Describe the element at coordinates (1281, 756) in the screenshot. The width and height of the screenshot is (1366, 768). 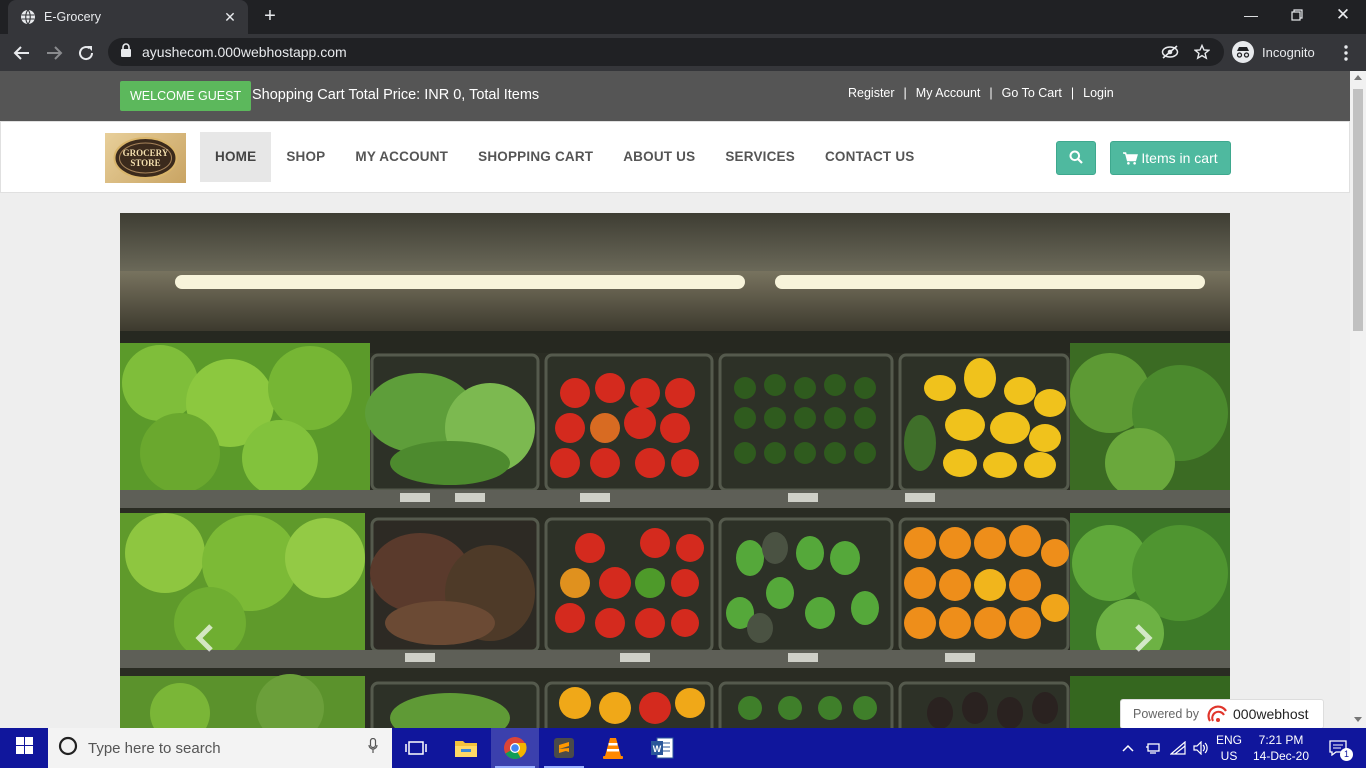
I see `clock-date: 14-Dec-20` at that location.